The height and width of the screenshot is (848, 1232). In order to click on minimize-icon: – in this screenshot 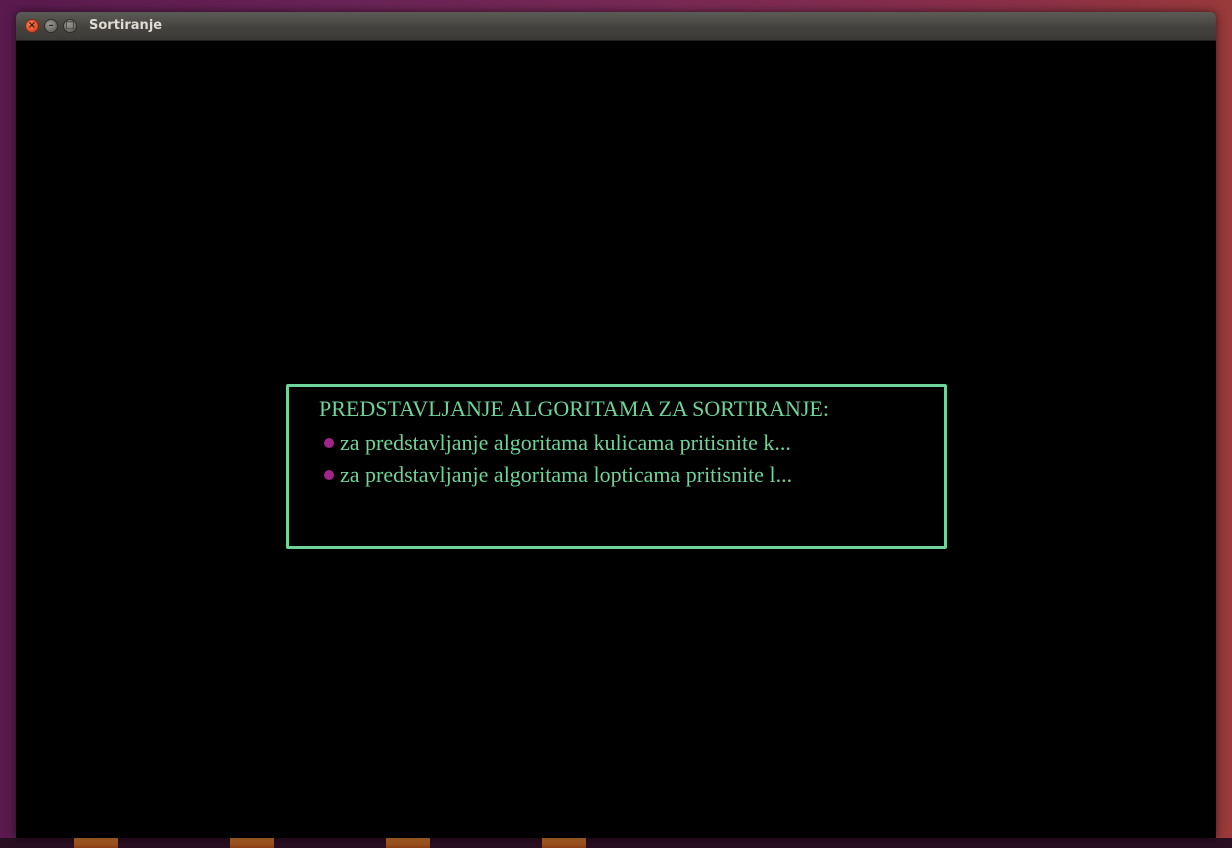, I will do `click(51, 25)`.